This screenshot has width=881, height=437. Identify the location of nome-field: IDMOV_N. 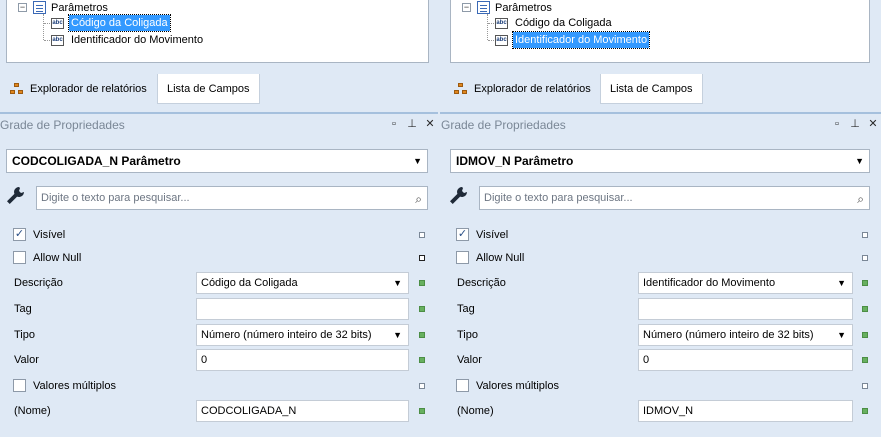
(745, 411).